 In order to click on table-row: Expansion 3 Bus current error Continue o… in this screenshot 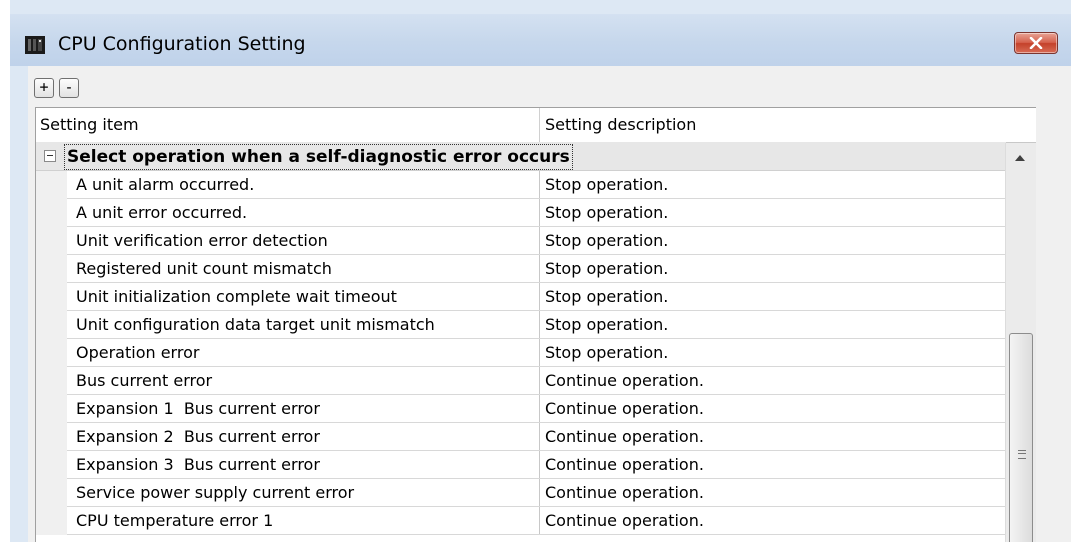, I will do `click(521, 465)`.